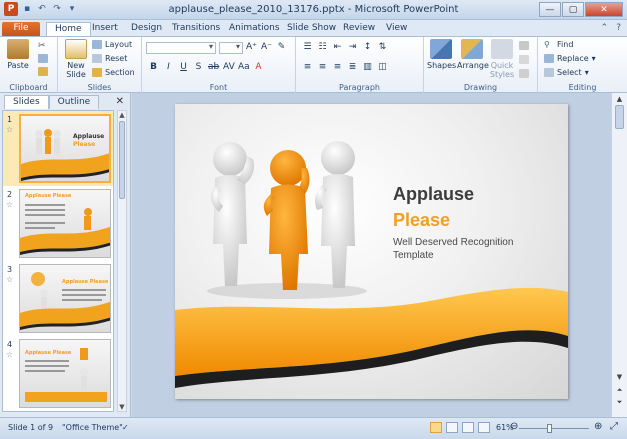 The image size is (627, 439). Describe the element at coordinates (43, 58) in the screenshot. I see `copy-button` at that location.